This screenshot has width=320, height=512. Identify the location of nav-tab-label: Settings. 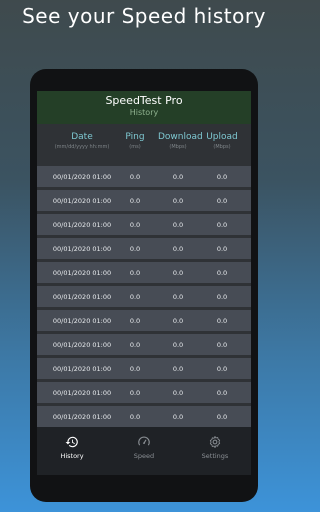
(215, 456).